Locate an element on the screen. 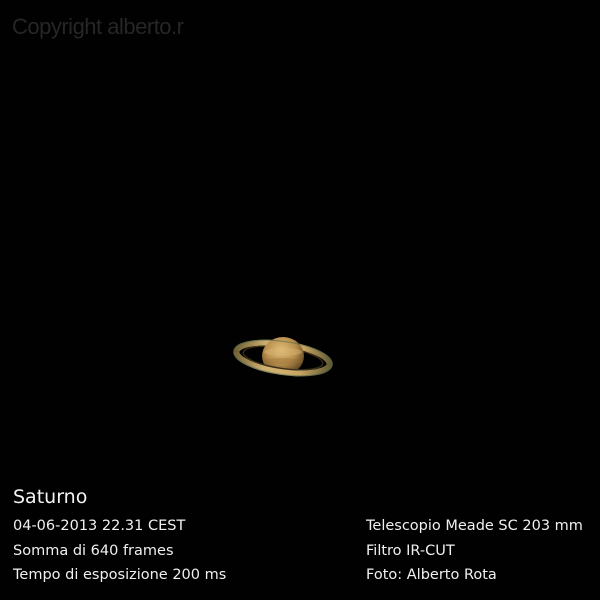 This screenshot has height=600, width=600. copyright-watermark: Copyright alberto.r is located at coordinates (98, 26).